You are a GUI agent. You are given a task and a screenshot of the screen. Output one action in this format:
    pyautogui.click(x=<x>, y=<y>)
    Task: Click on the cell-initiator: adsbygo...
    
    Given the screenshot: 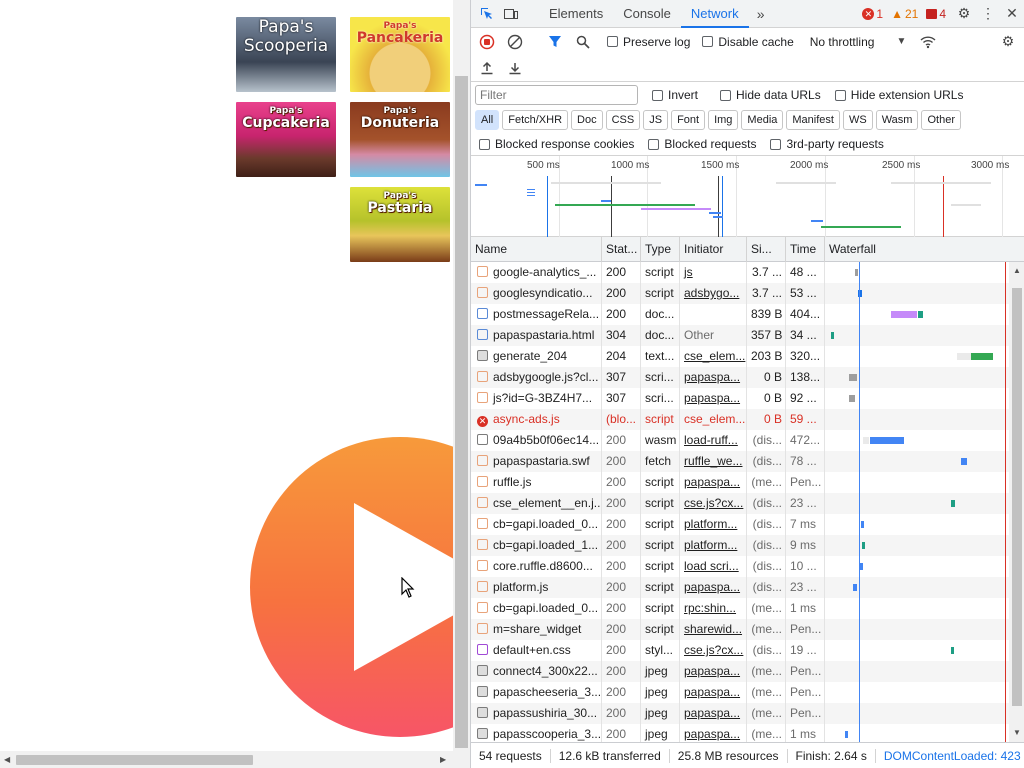 What is the action you would take?
    pyautogui.click(x=713, y=293)
    